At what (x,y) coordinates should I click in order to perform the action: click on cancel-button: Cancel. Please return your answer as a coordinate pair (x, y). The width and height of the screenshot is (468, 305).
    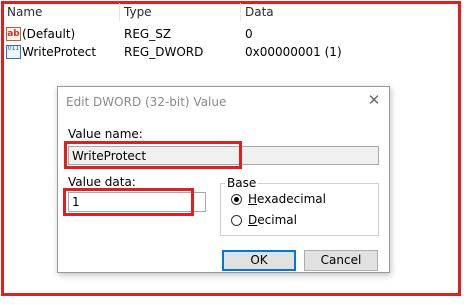
    Looking at the image, I should click on (341, 260).